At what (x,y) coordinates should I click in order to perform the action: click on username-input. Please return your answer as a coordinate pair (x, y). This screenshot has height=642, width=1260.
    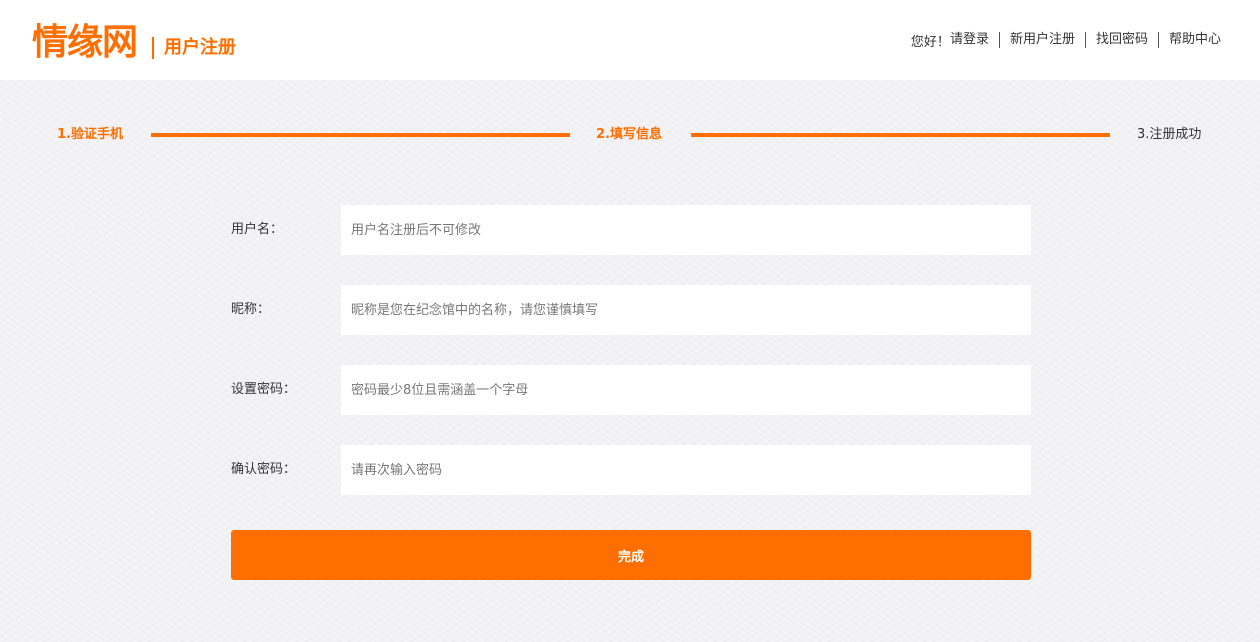
    Looking at the image, I should click on (686, 230).